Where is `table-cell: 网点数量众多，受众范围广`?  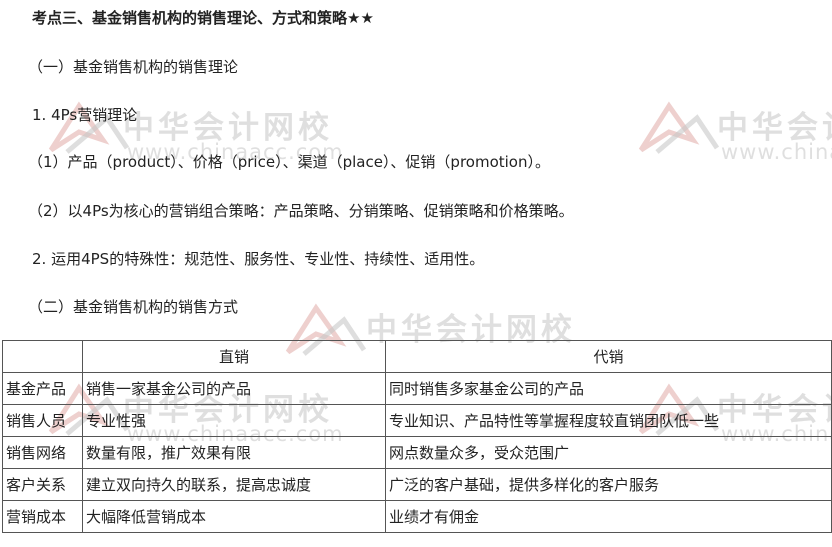
table-cell: 网点数量众多，受众范围广 is located at coordinates (608, 452).